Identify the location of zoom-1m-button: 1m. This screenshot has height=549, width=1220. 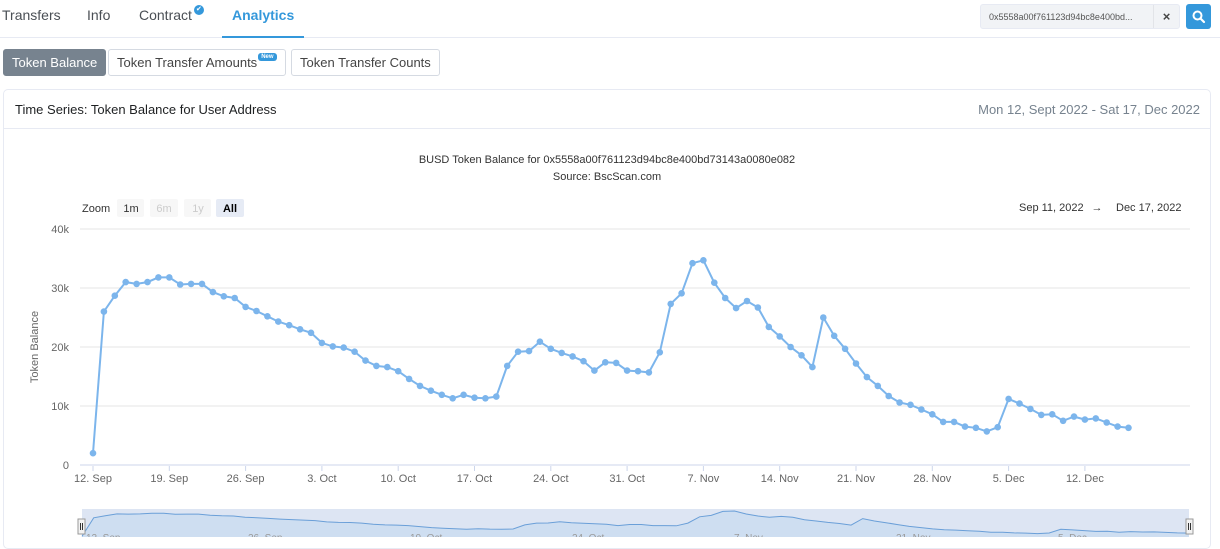
(130, 208).